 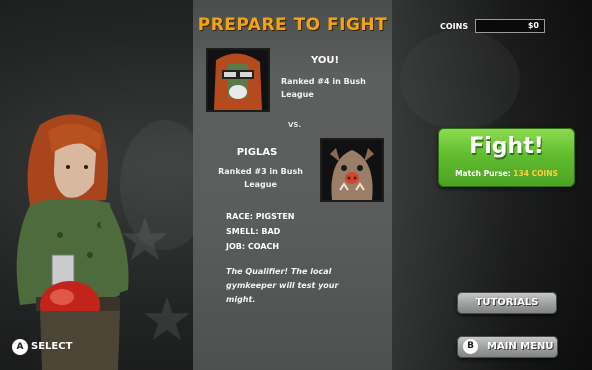 What do you see at coordinates (325, 60) in the screenshot?
I see `player-name: YOU!` at bounding box center [325, 60].